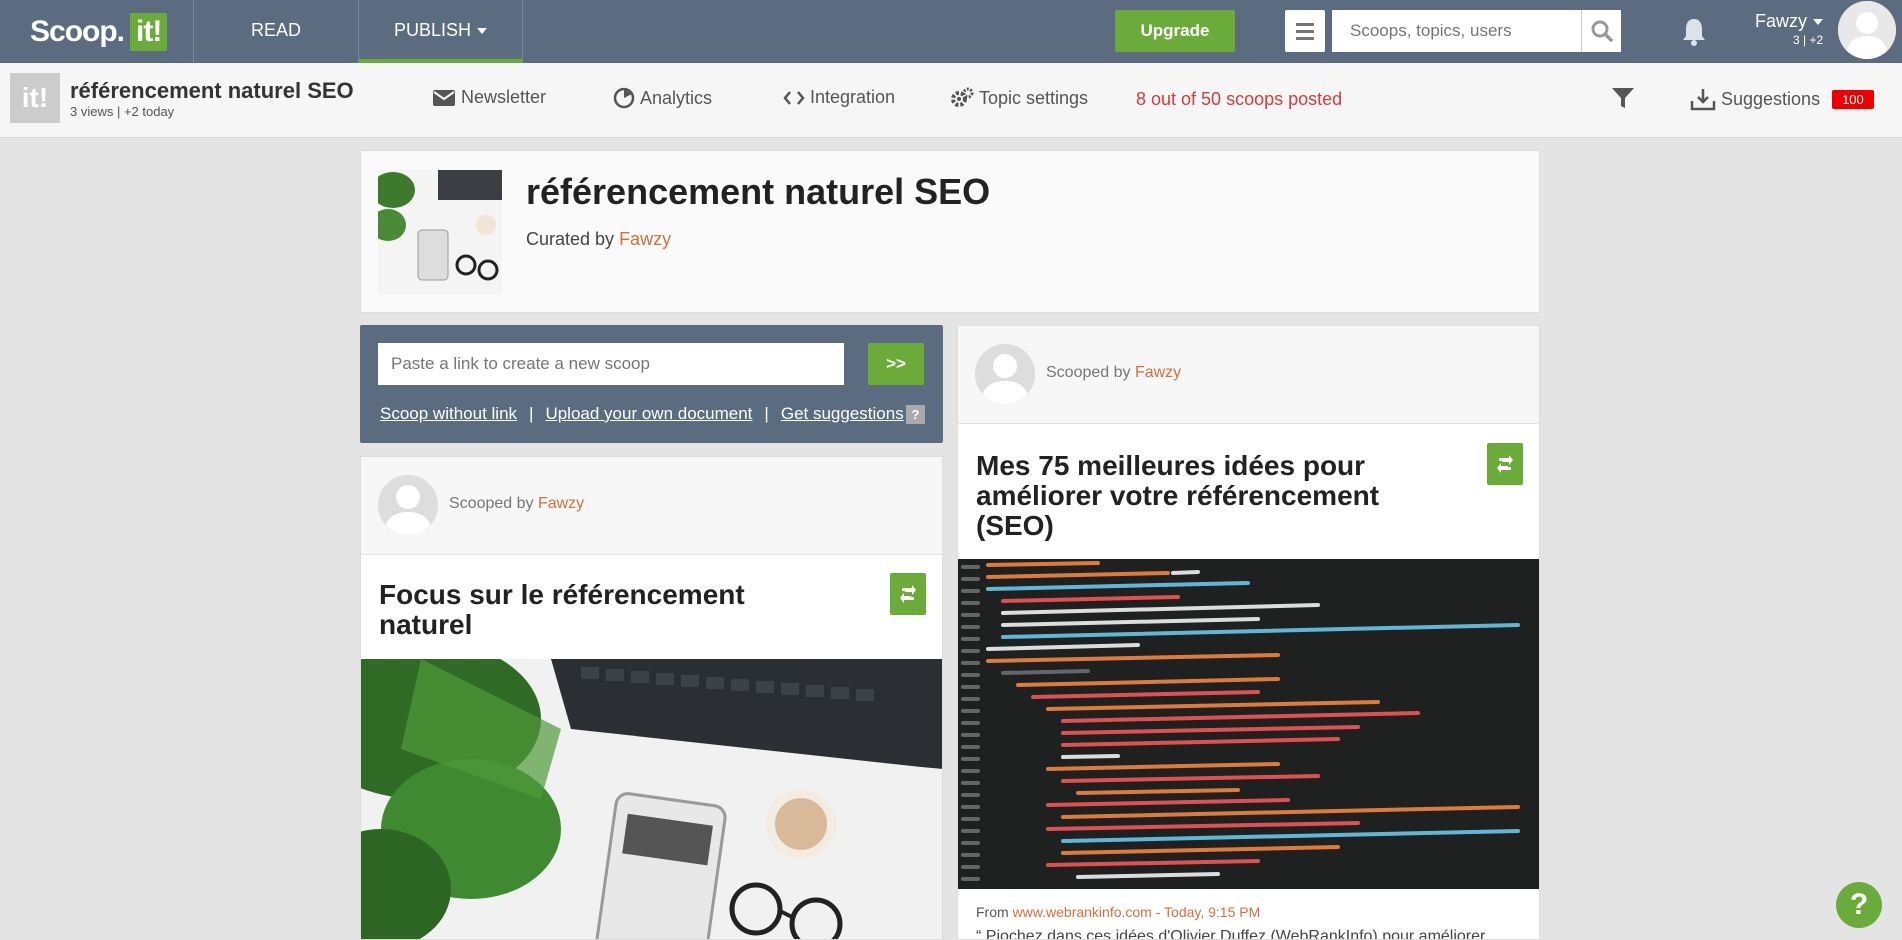 The width and height of the screenshot is (1902, 940). Describe the element at coordinates (1015, 525) in the screenshot. I see `post-title-line: (SEO)` at that location.